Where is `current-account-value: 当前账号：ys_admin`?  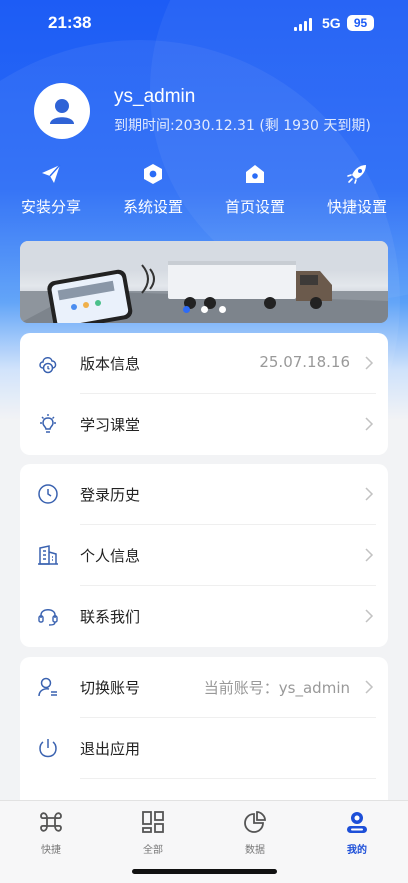 current-account-value: 当前账号：ys_admin is located at coordinates (276, 688).